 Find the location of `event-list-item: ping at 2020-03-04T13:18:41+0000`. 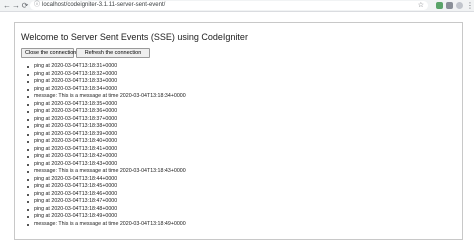

event-list-item: ping at 2020-03-04T13:18:41+0000 is located at coordinates (105, 150).